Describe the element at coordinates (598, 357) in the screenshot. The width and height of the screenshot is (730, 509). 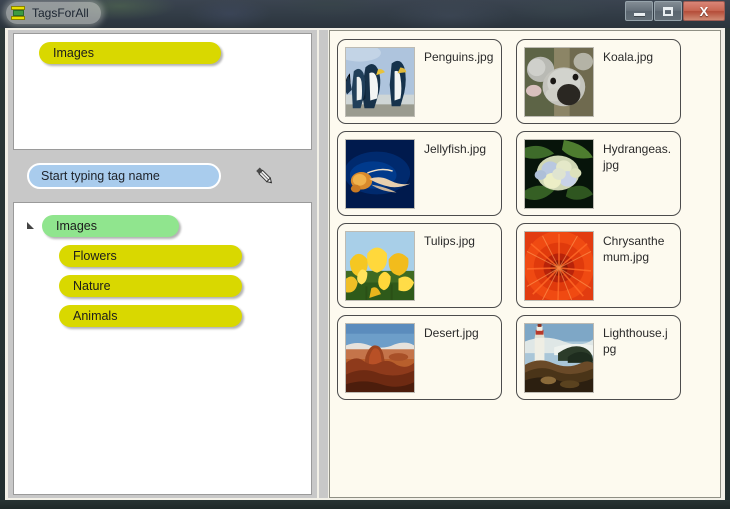
I see `file-card: Lighthouse.jpg` at that location.